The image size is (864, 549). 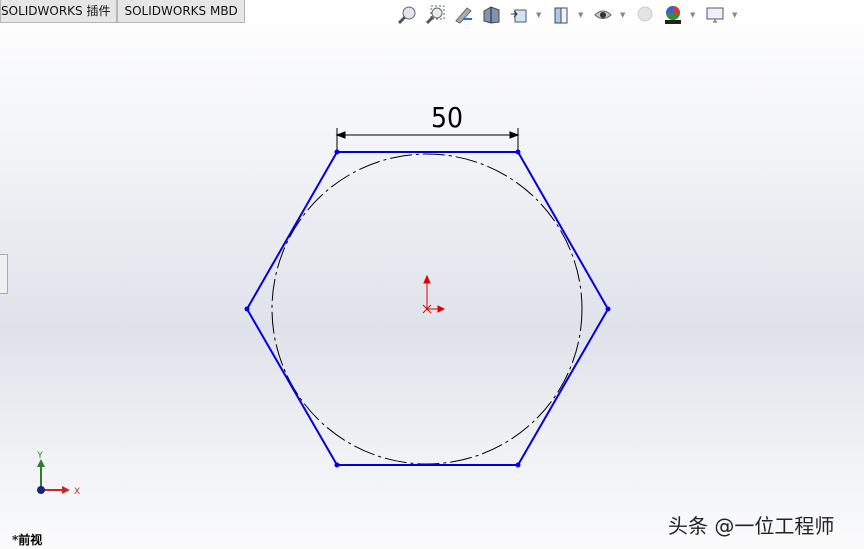 I want to click on watermark: 头条 @一位工程师, so click(x=751, y=526).